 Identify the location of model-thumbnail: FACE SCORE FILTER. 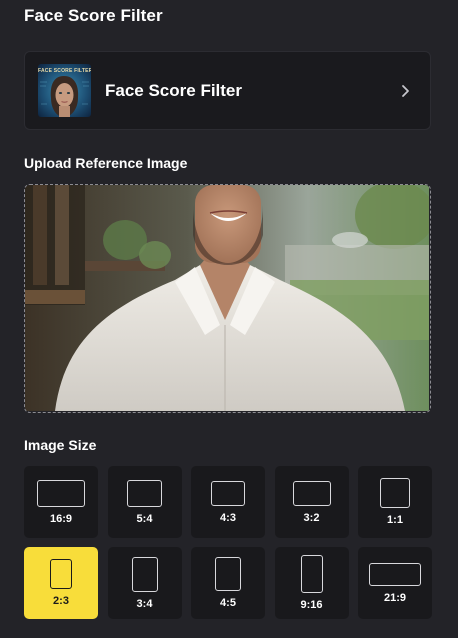
(64, 90).